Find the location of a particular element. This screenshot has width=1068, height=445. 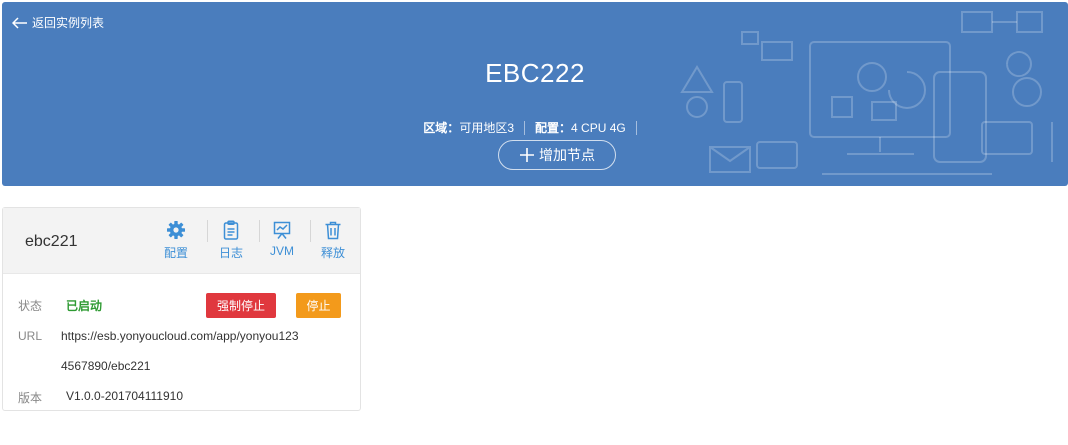

arrow-left-icon is located at coordinates (19, 22).